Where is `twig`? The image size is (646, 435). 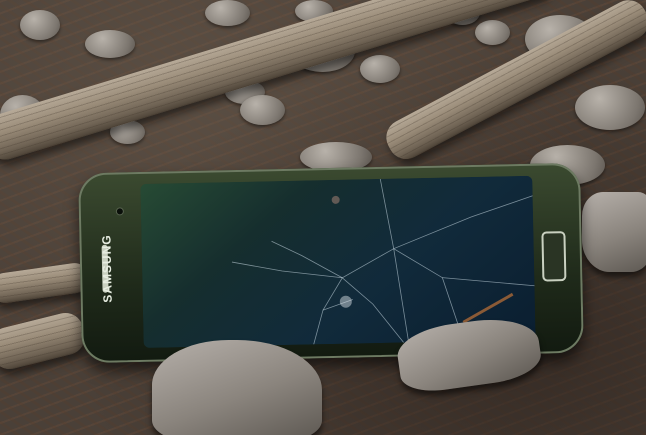 twig is located at coordinates (488, 308).